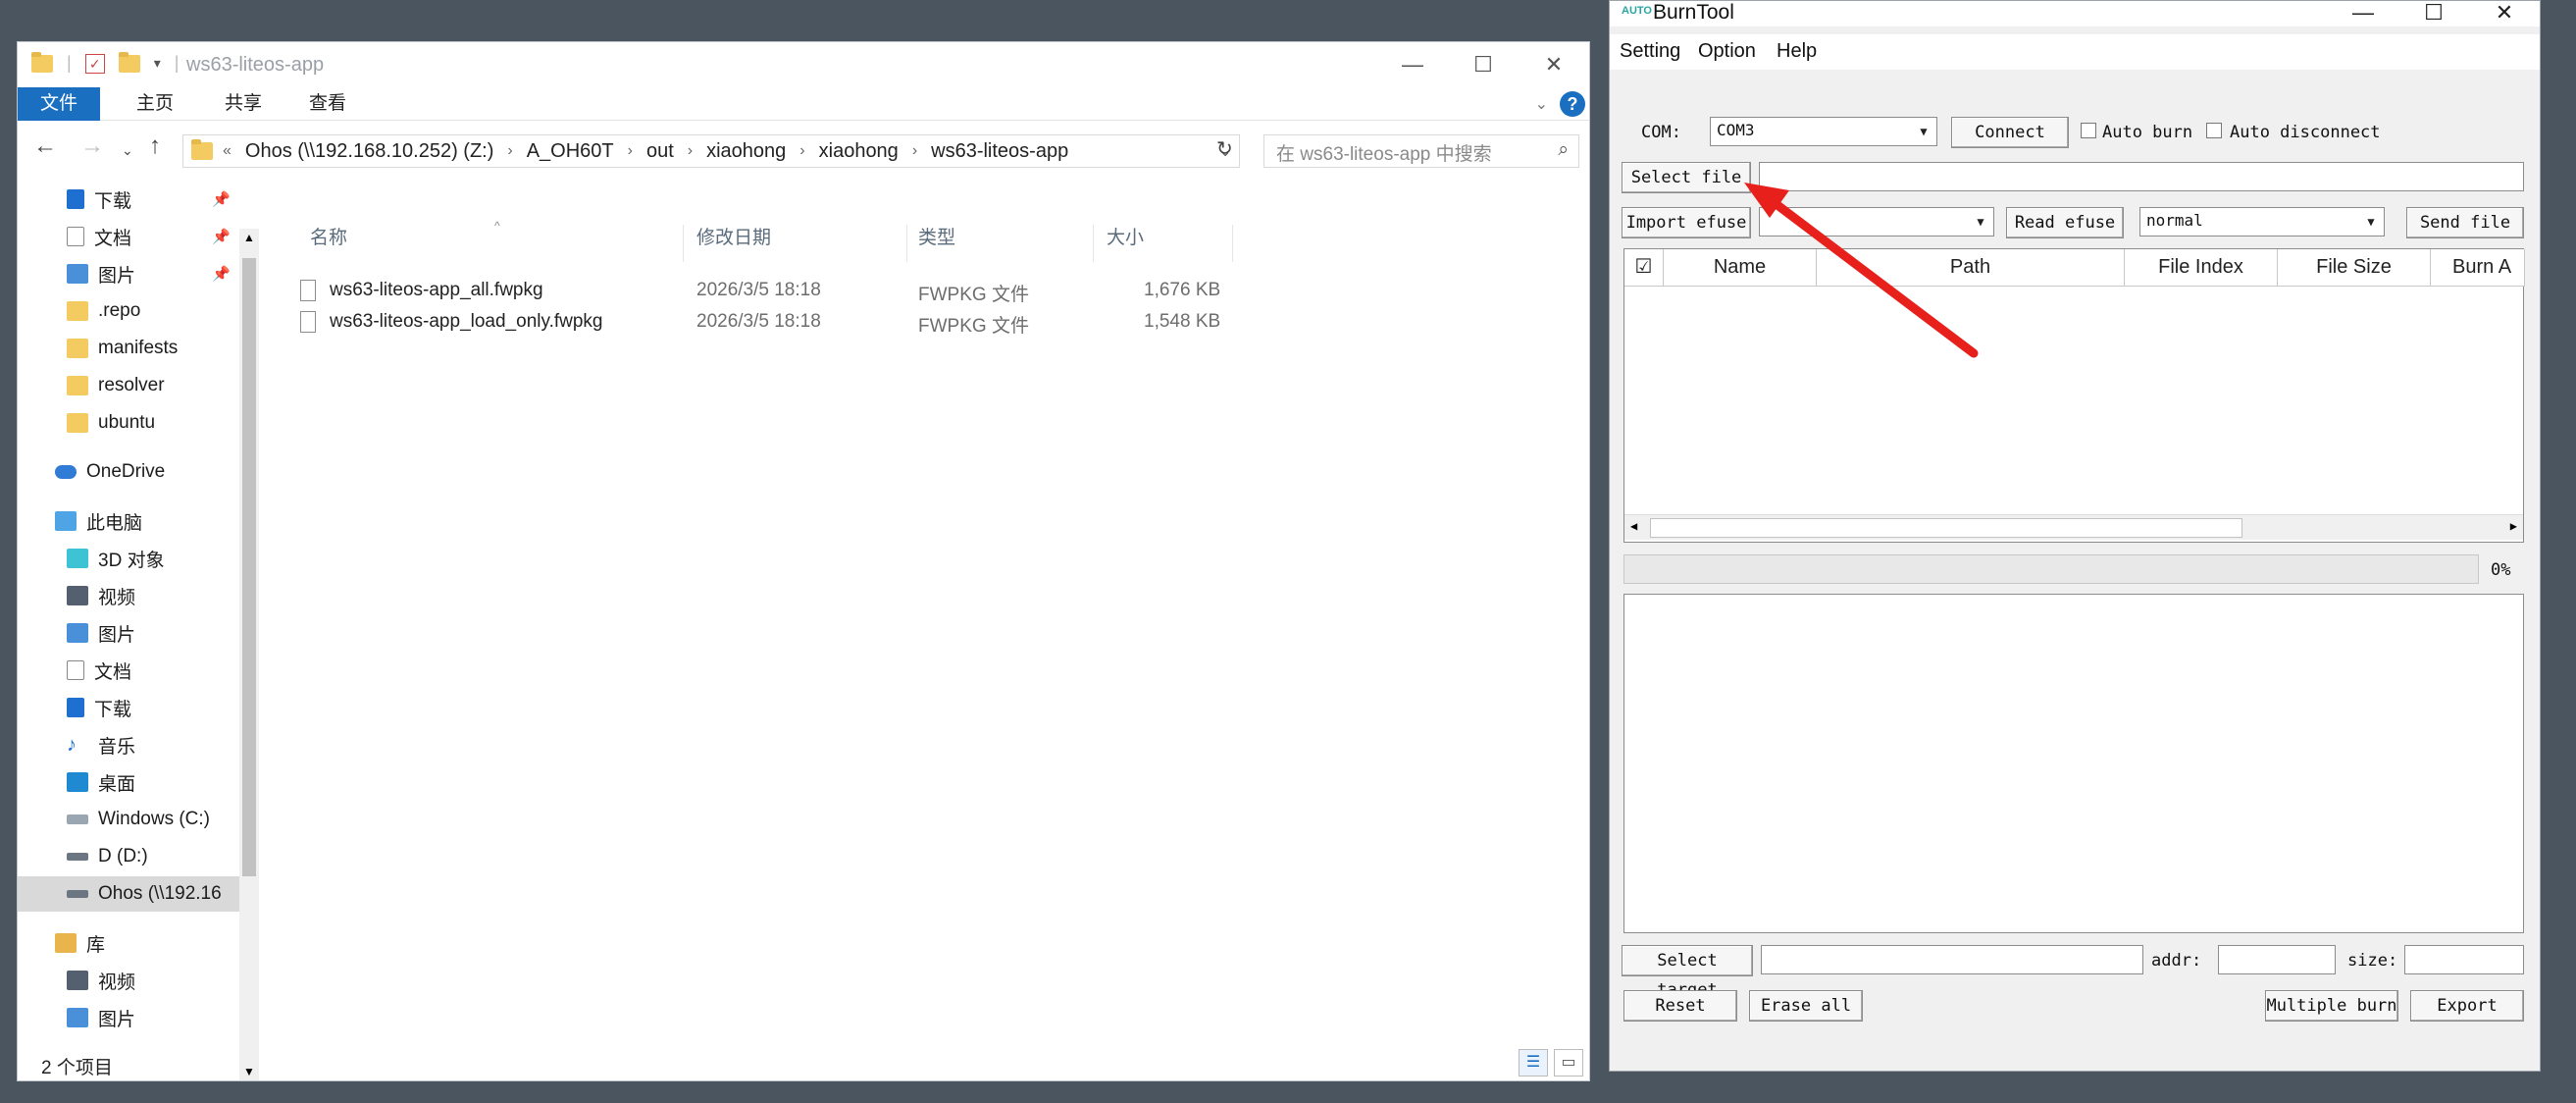 The image size is (2576, 1103). I want to click on size-input, so click(2464, 960).